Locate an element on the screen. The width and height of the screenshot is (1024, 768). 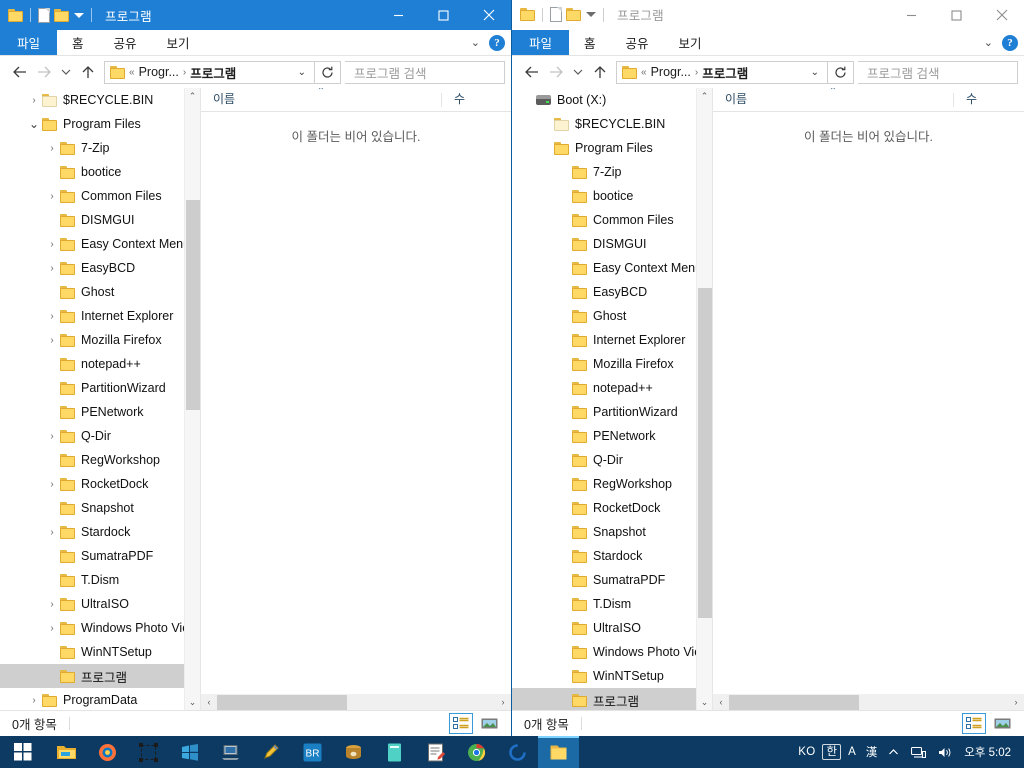
tree-item: Boot (X:) is located at coordinates (604, 100).